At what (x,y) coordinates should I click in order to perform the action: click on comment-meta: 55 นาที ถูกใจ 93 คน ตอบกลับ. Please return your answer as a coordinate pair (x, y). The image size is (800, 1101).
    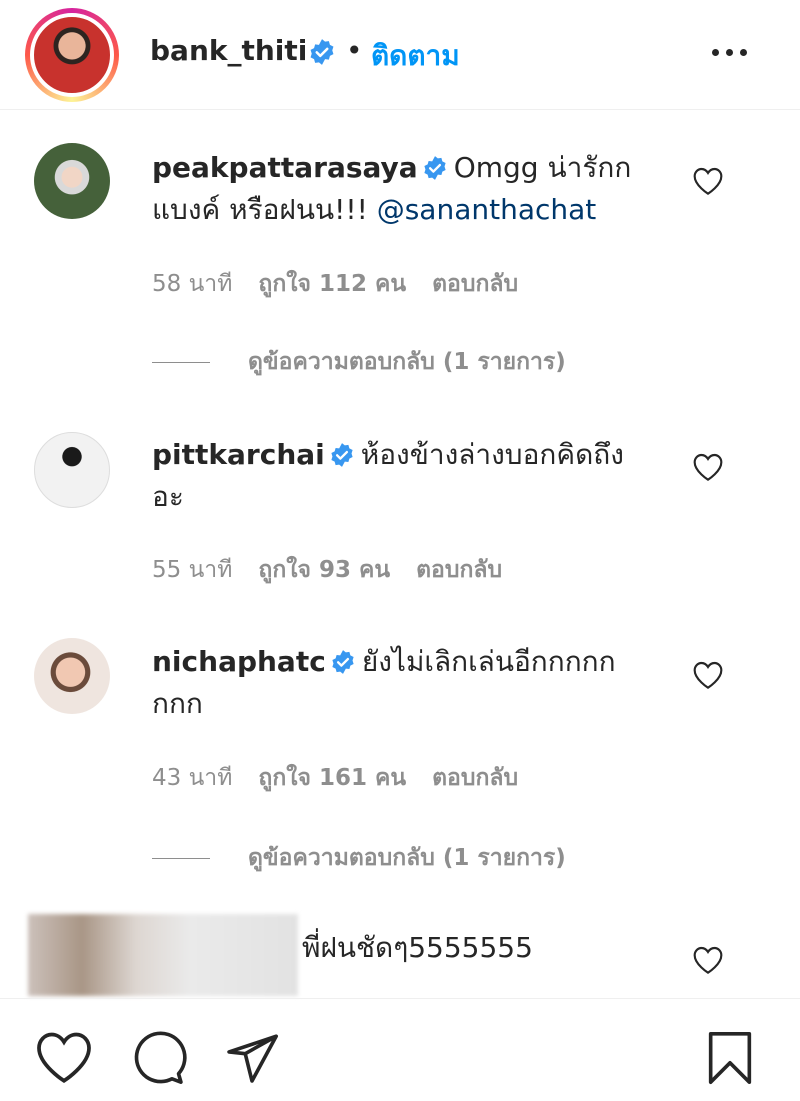
    Looking at the image, I should click on (340, 570).